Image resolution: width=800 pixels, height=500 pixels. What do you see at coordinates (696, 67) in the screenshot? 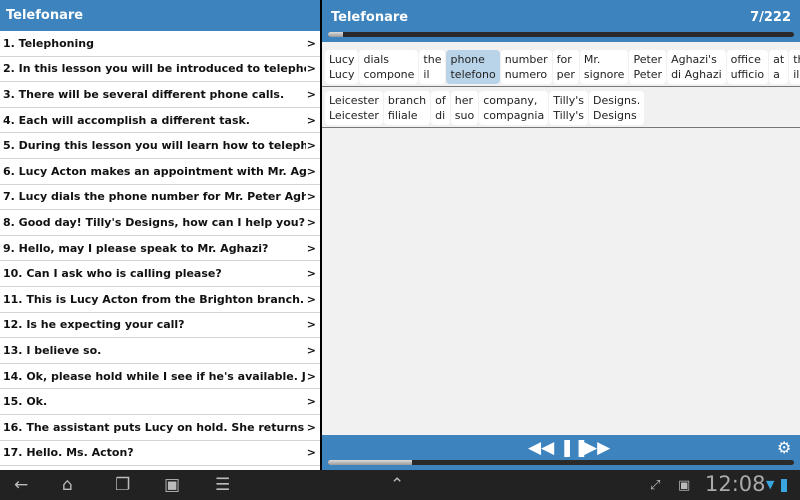
I see `word-chip: Aghazi's di Aghazi` at bounding box center [696, 67].